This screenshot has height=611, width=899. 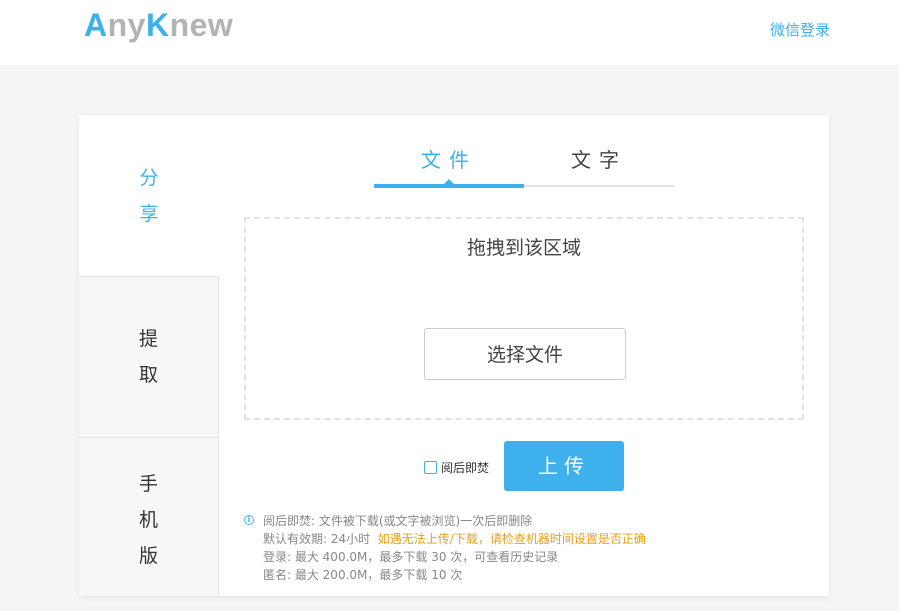 I want to click on sidebar-item-share: 分 享, so click(x=149, y=195).